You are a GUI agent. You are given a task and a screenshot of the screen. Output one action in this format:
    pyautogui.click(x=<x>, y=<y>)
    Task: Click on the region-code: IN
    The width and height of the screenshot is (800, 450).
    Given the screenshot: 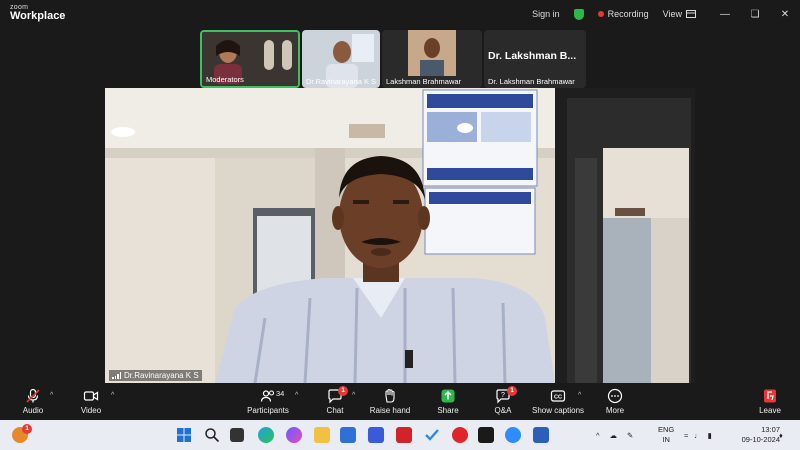 What is the action you would take?
    pyautogui.click(x=666, y=439)
    